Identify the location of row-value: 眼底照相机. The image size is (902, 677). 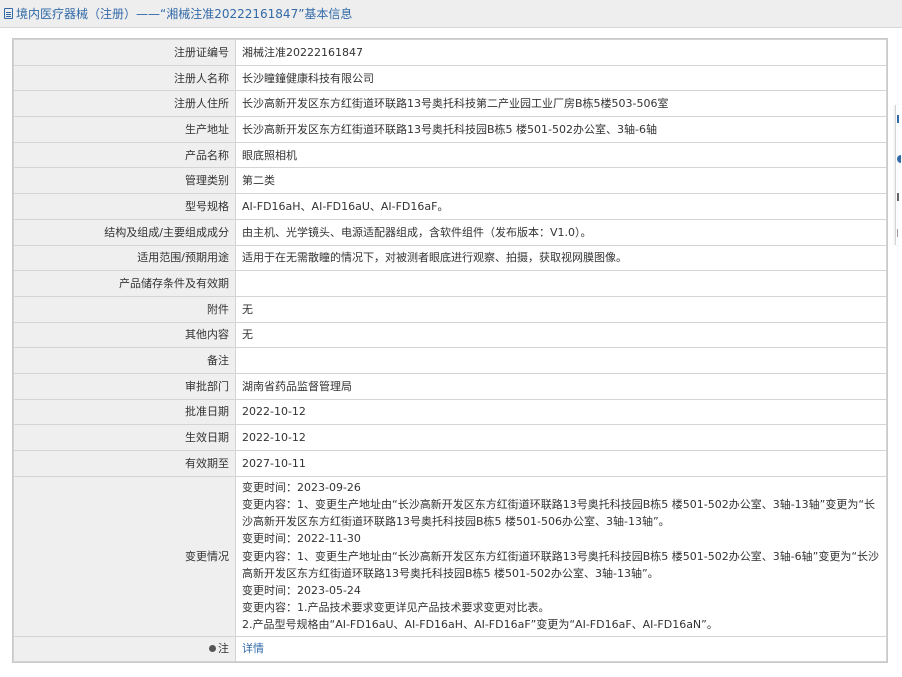
(561, 155).